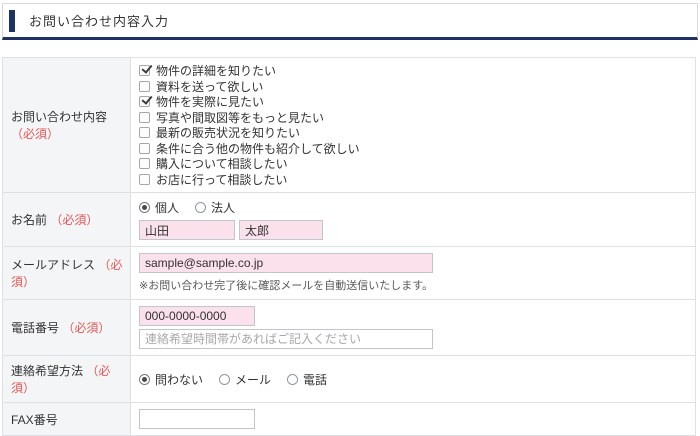 This screenshot has width=700, height=436. Describe the element at coordinates (35, 328) in the screenshot. I see `phone-label: 電話番号` at that location.